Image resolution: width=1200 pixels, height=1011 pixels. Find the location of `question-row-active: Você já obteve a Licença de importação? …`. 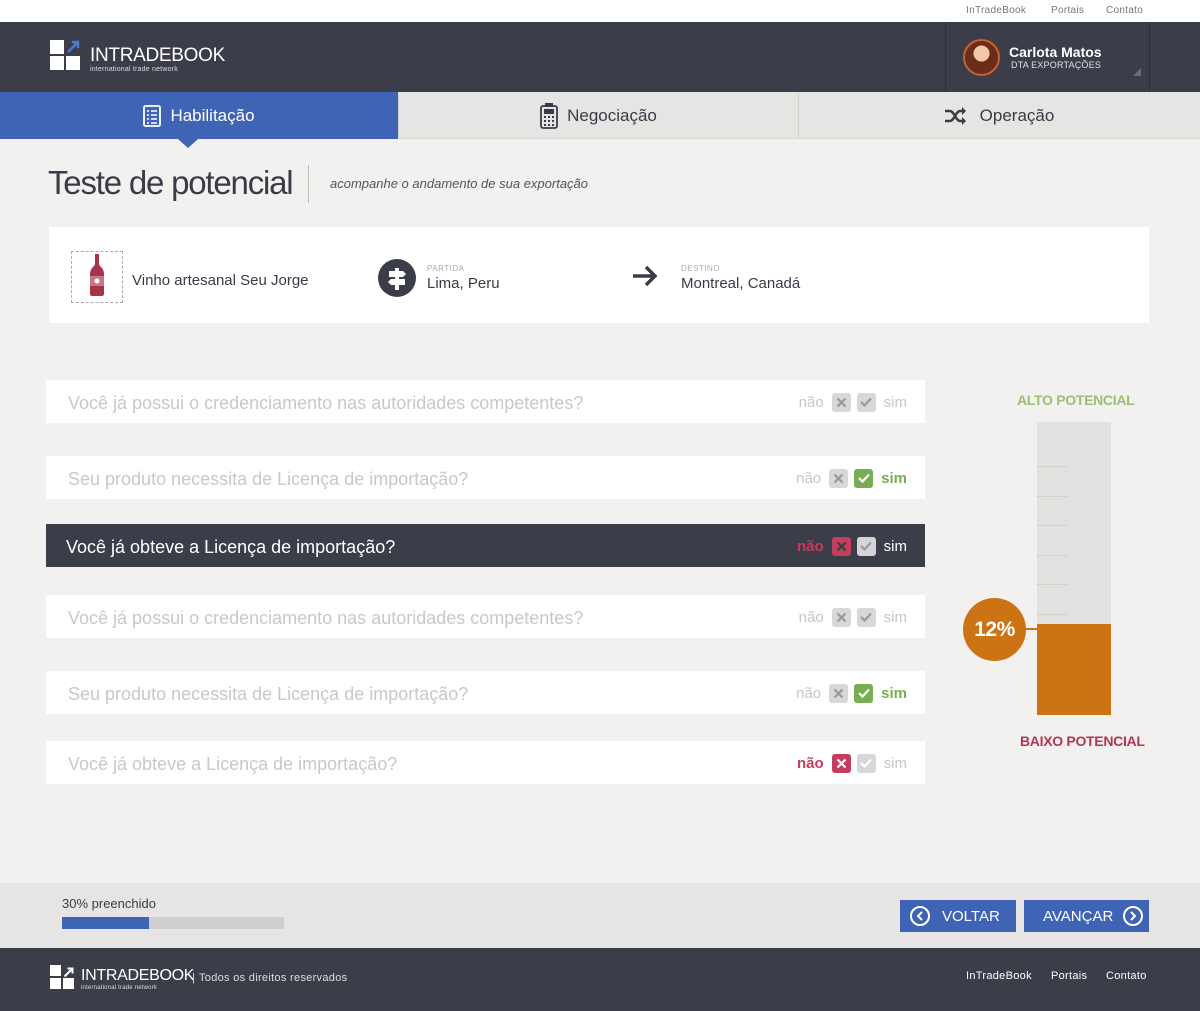

question-row-active: Você já obteve a Licença de importação? … is located at coordinates (485, 545).